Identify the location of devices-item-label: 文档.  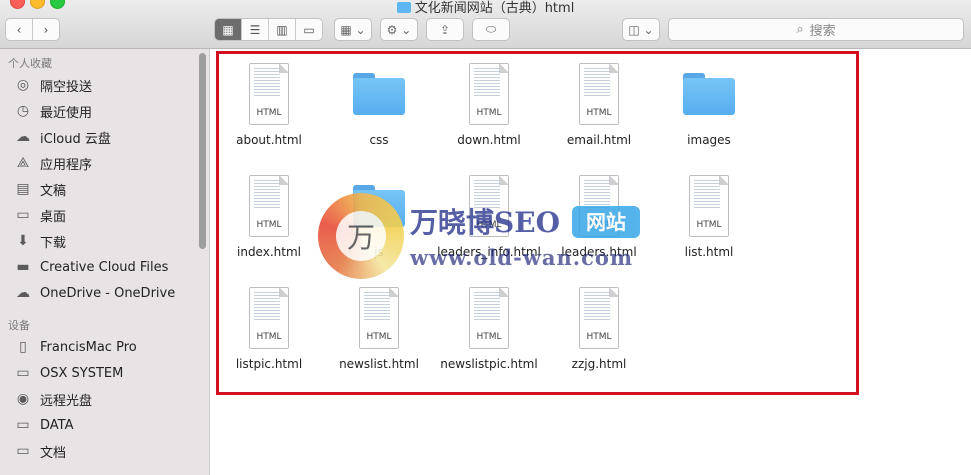
(53, 453).